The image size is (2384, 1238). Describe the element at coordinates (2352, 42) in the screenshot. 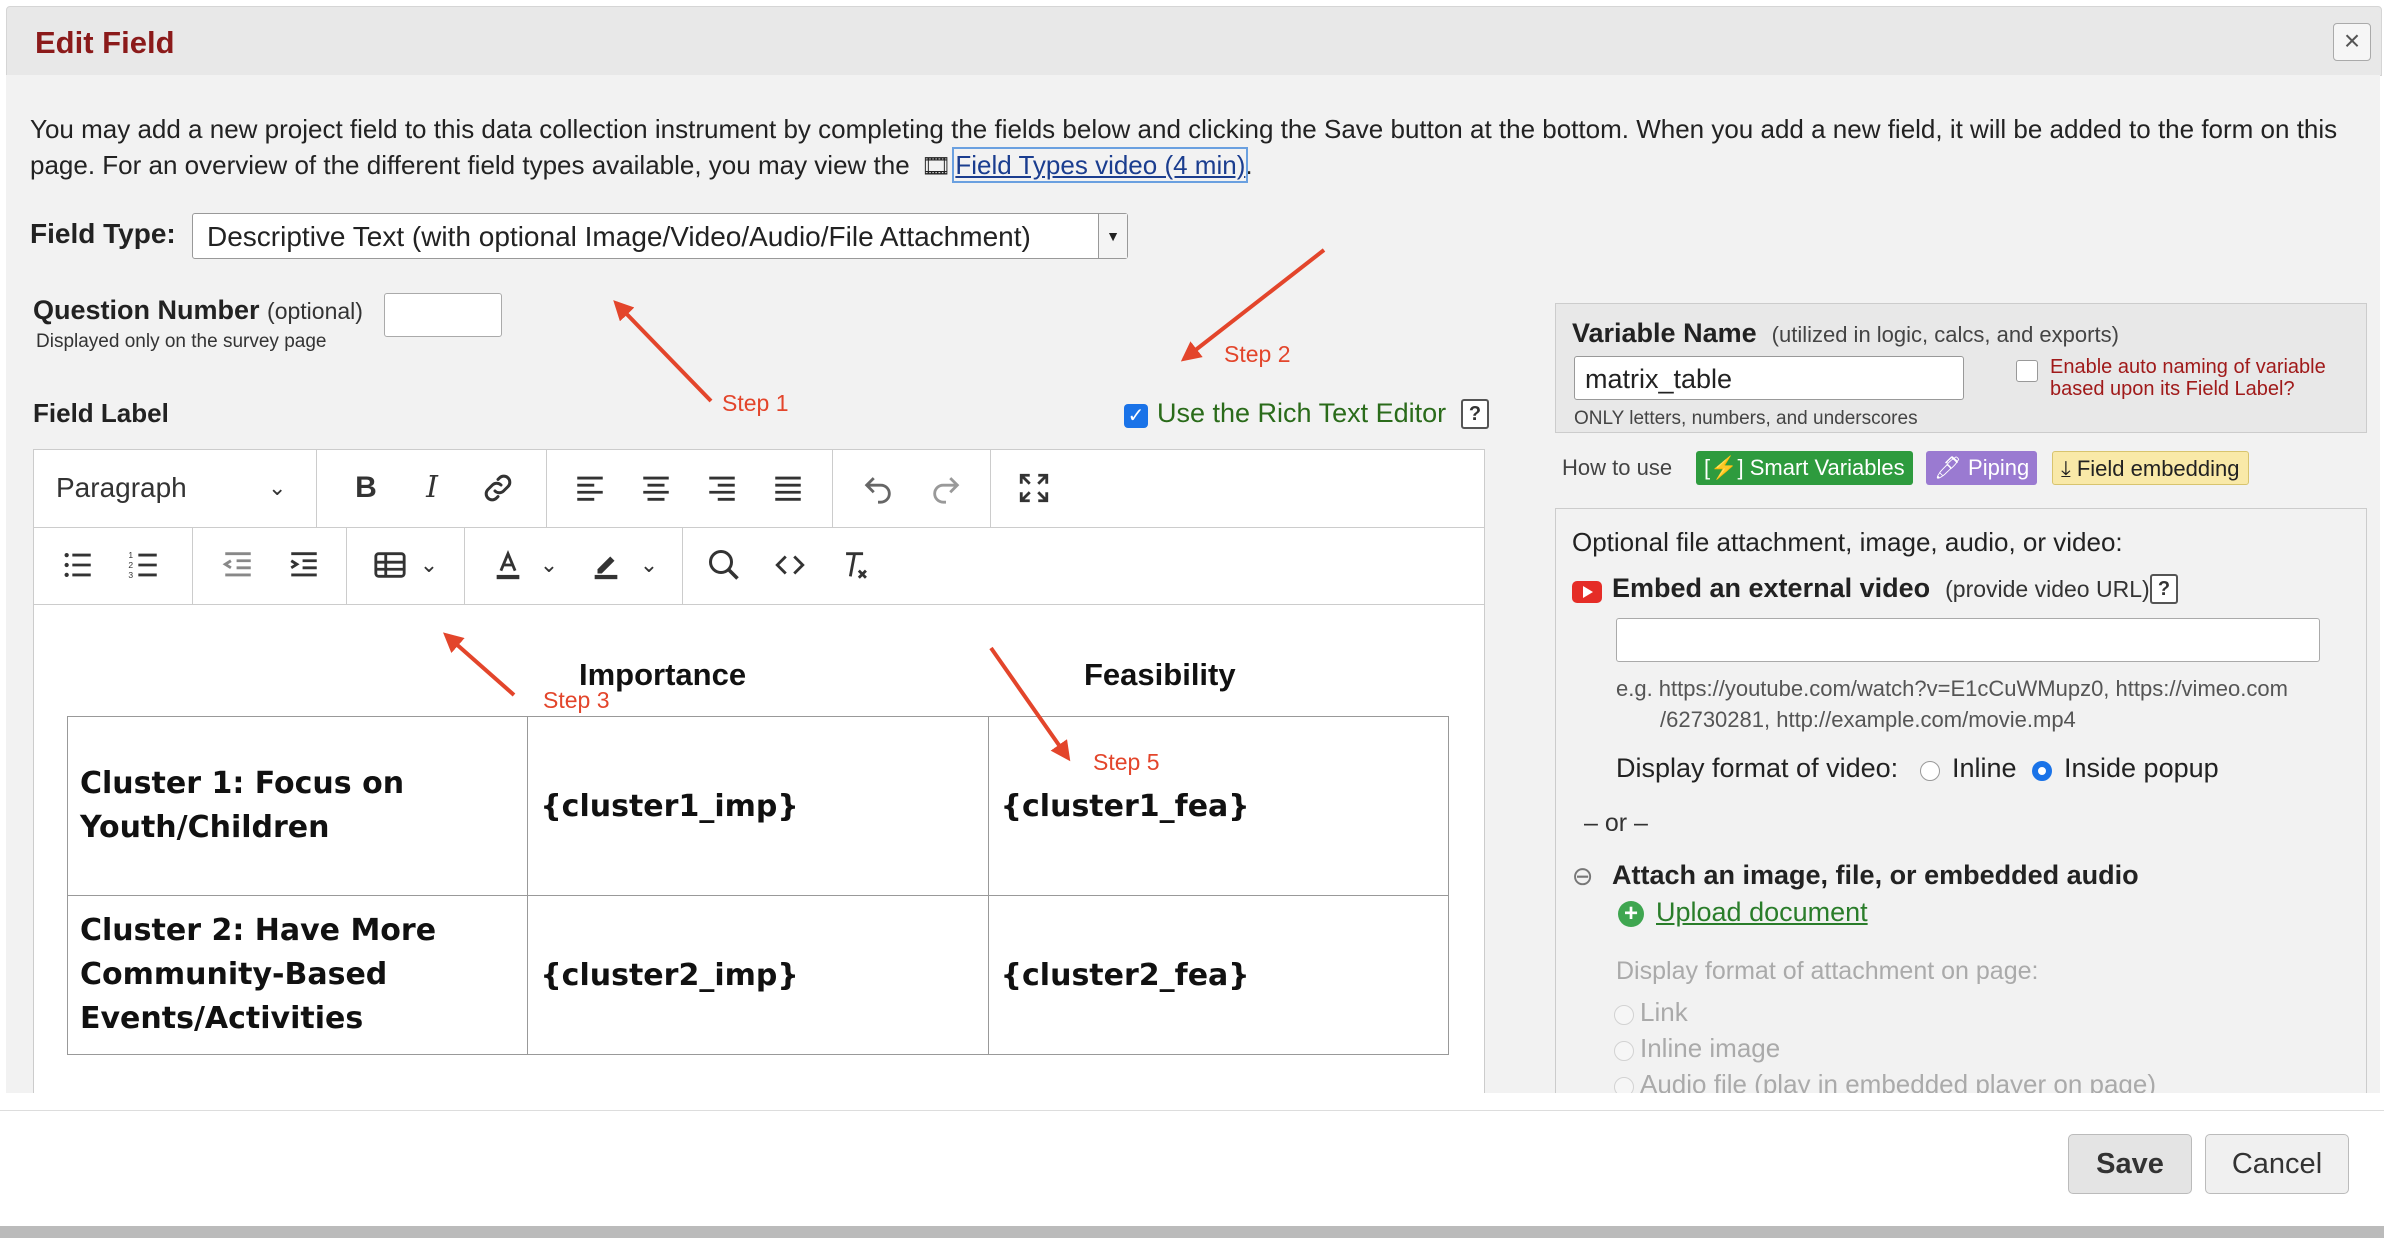

I see `close-button: ×` at that location.